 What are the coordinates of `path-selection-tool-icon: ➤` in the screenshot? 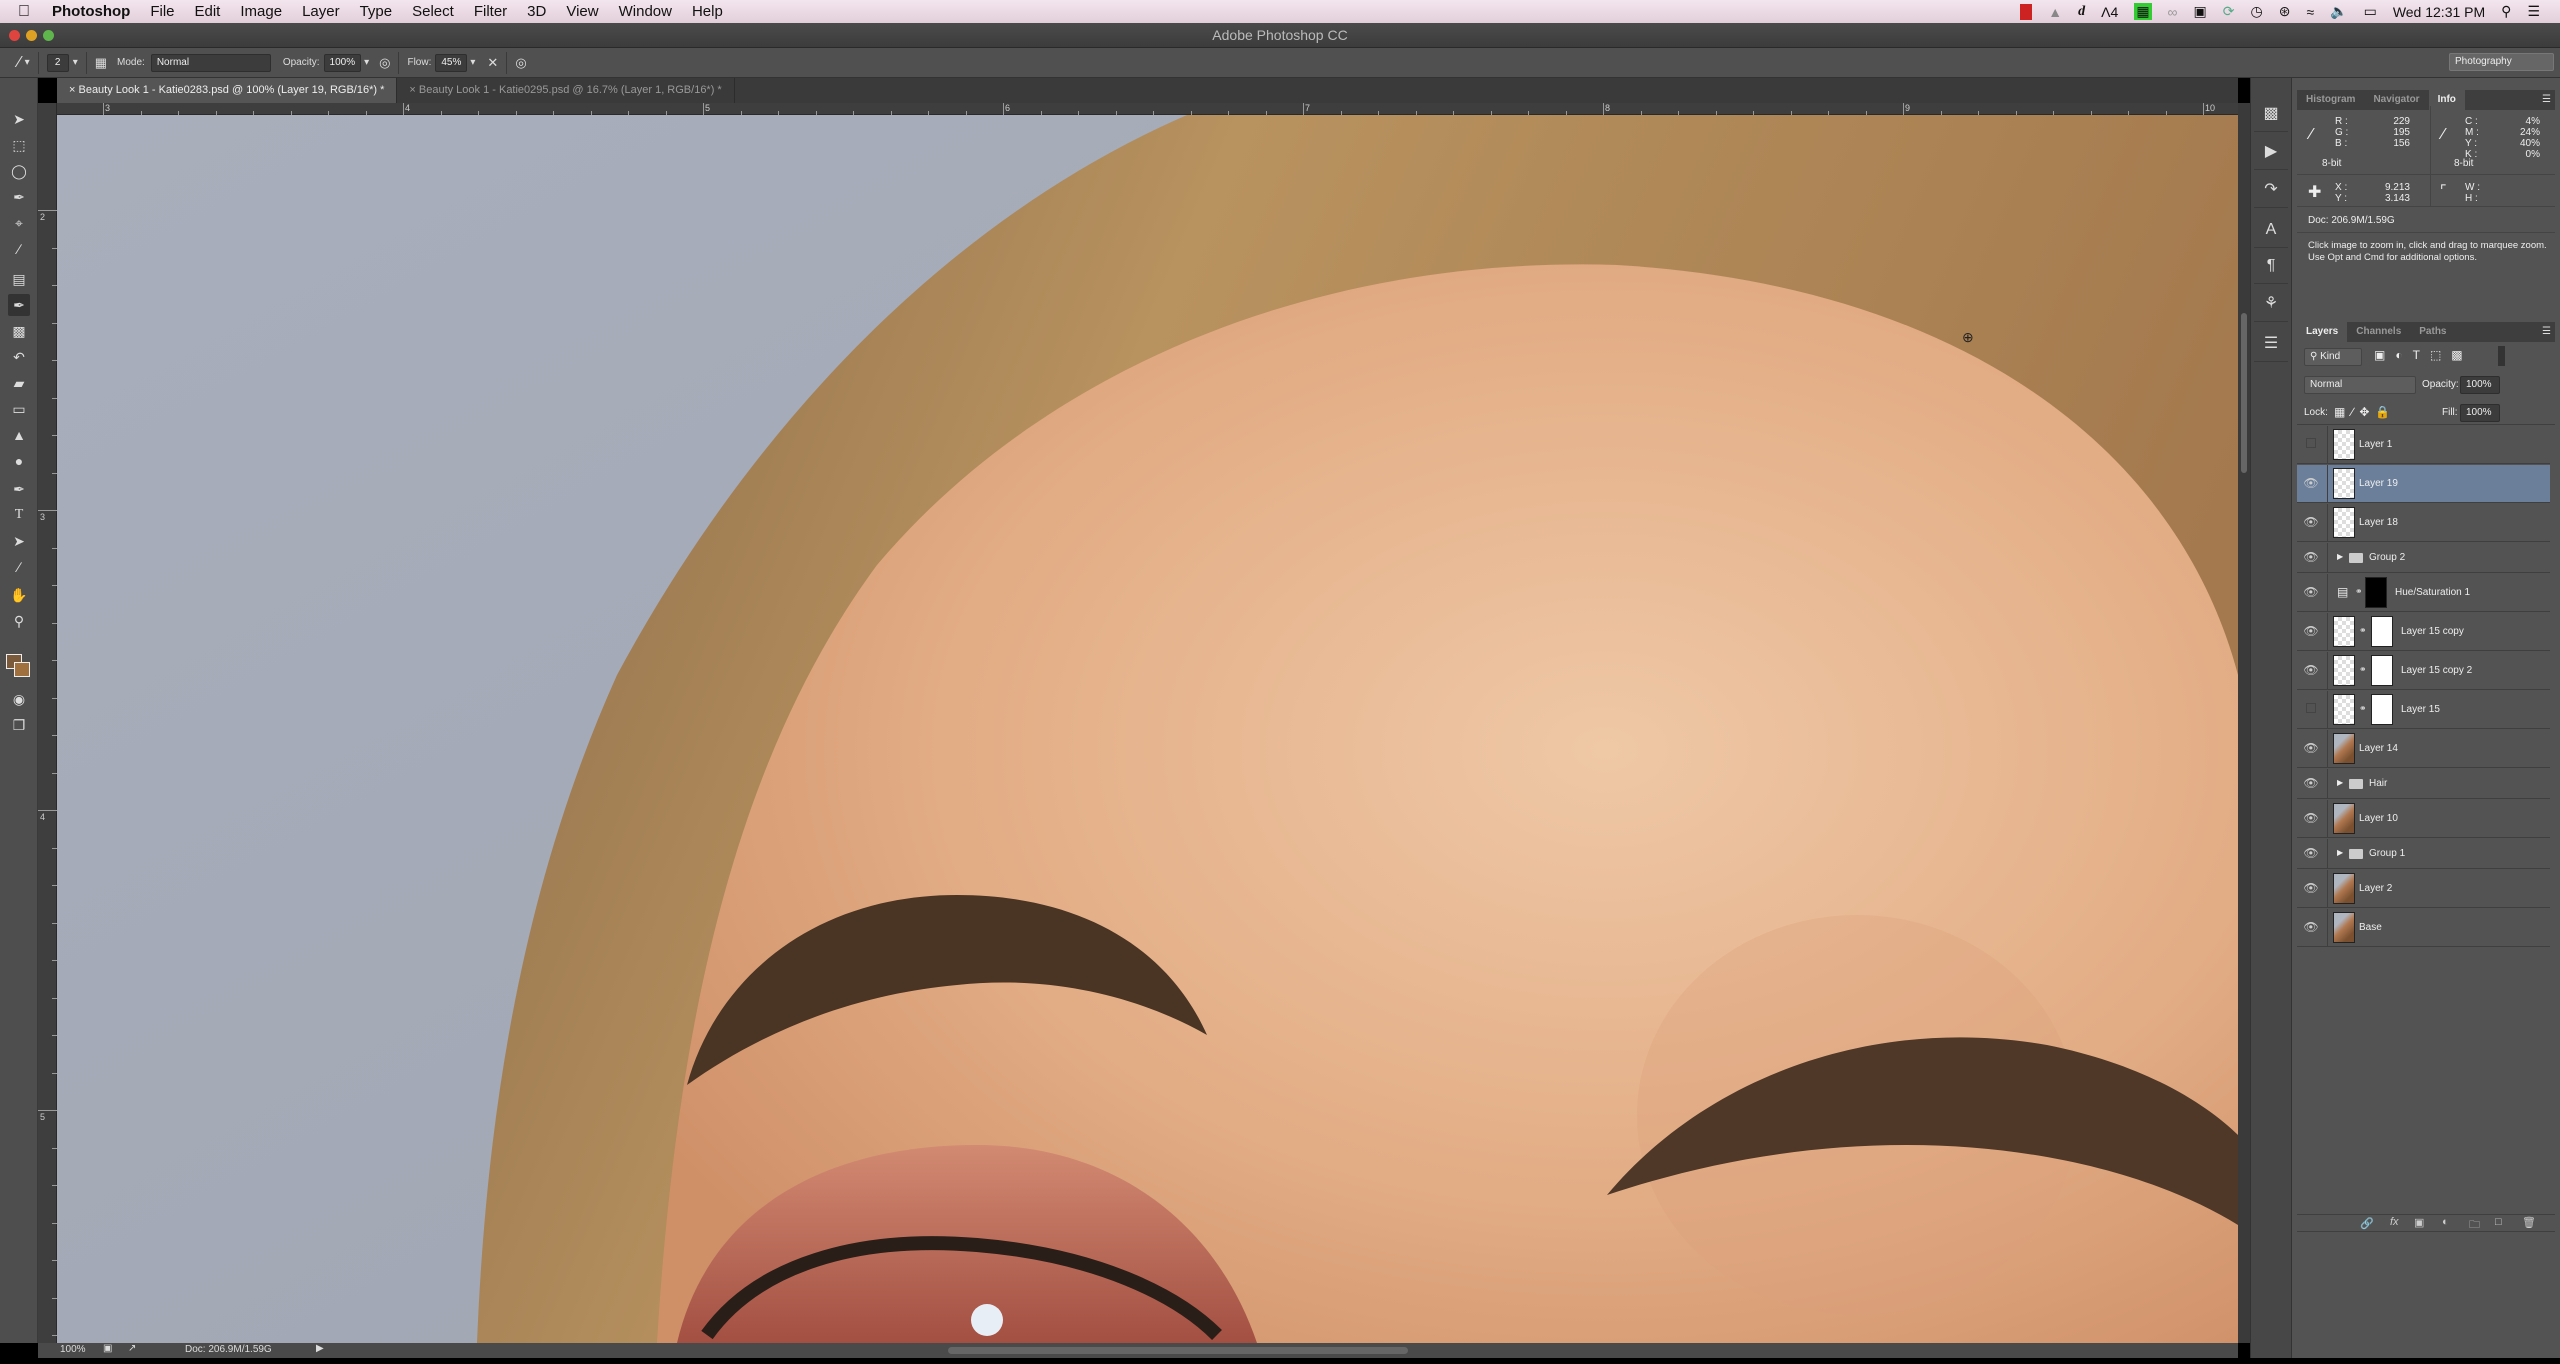 It's located at (19, 541).